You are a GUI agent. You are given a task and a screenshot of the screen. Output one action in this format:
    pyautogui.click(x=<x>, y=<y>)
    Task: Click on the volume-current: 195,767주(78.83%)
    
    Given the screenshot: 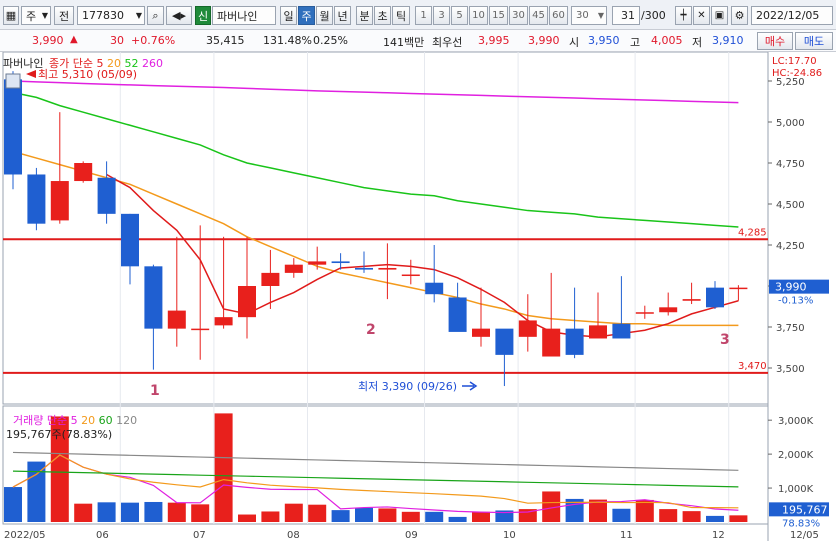 What is the action you would take?
    pyautogui.click(x=59, y=434)
    